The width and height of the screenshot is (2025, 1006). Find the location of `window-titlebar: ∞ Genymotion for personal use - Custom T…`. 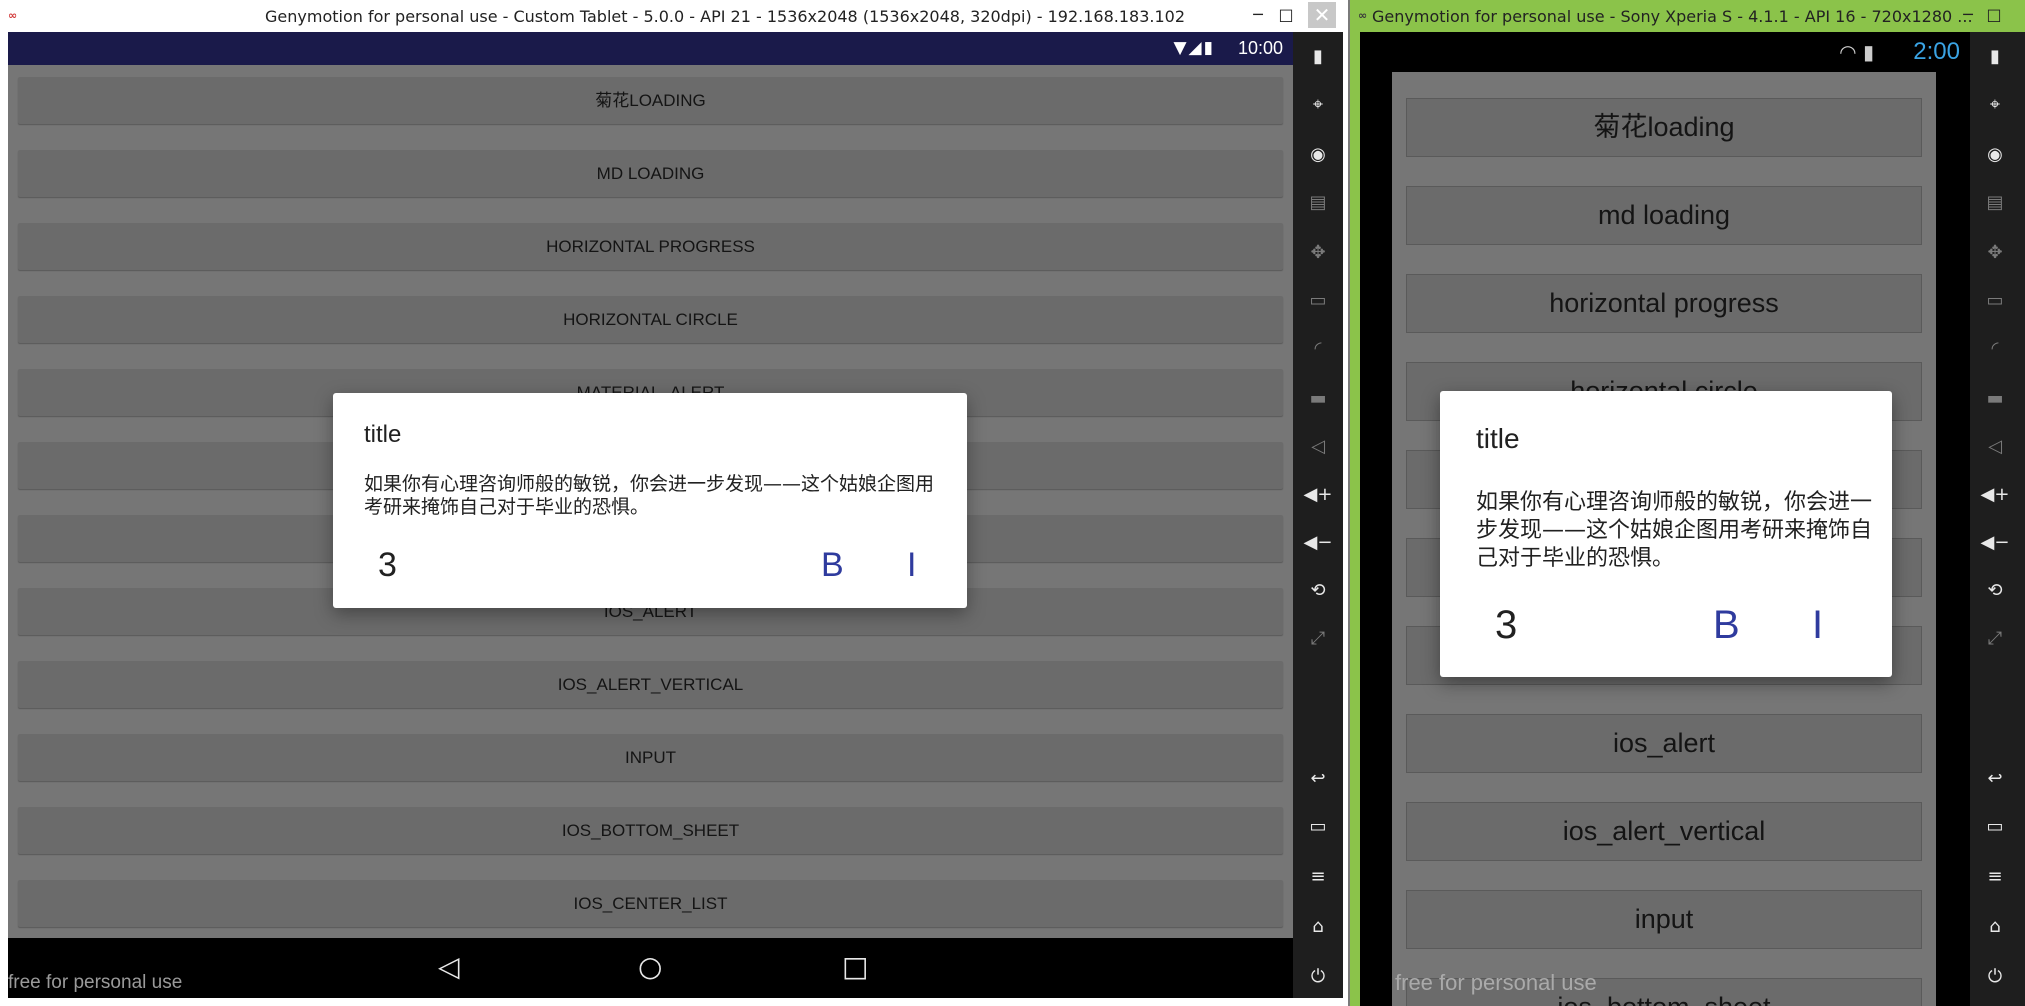

window-titlebar: ∞ Genymotion for personal use - Custom T… is located at coordinates (674, 16).